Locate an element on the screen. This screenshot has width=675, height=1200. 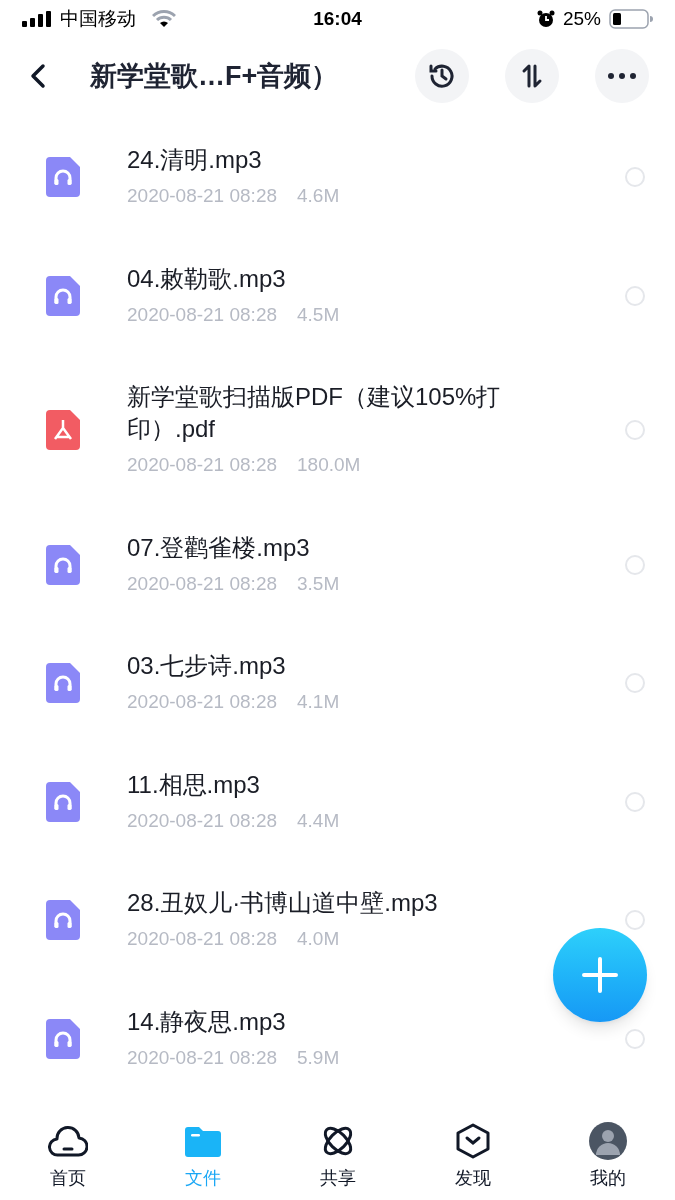
file-row: 04.敕勒歌.mp3 2020-08-21 08:28 4.5M is located at coordinates (337, 295).